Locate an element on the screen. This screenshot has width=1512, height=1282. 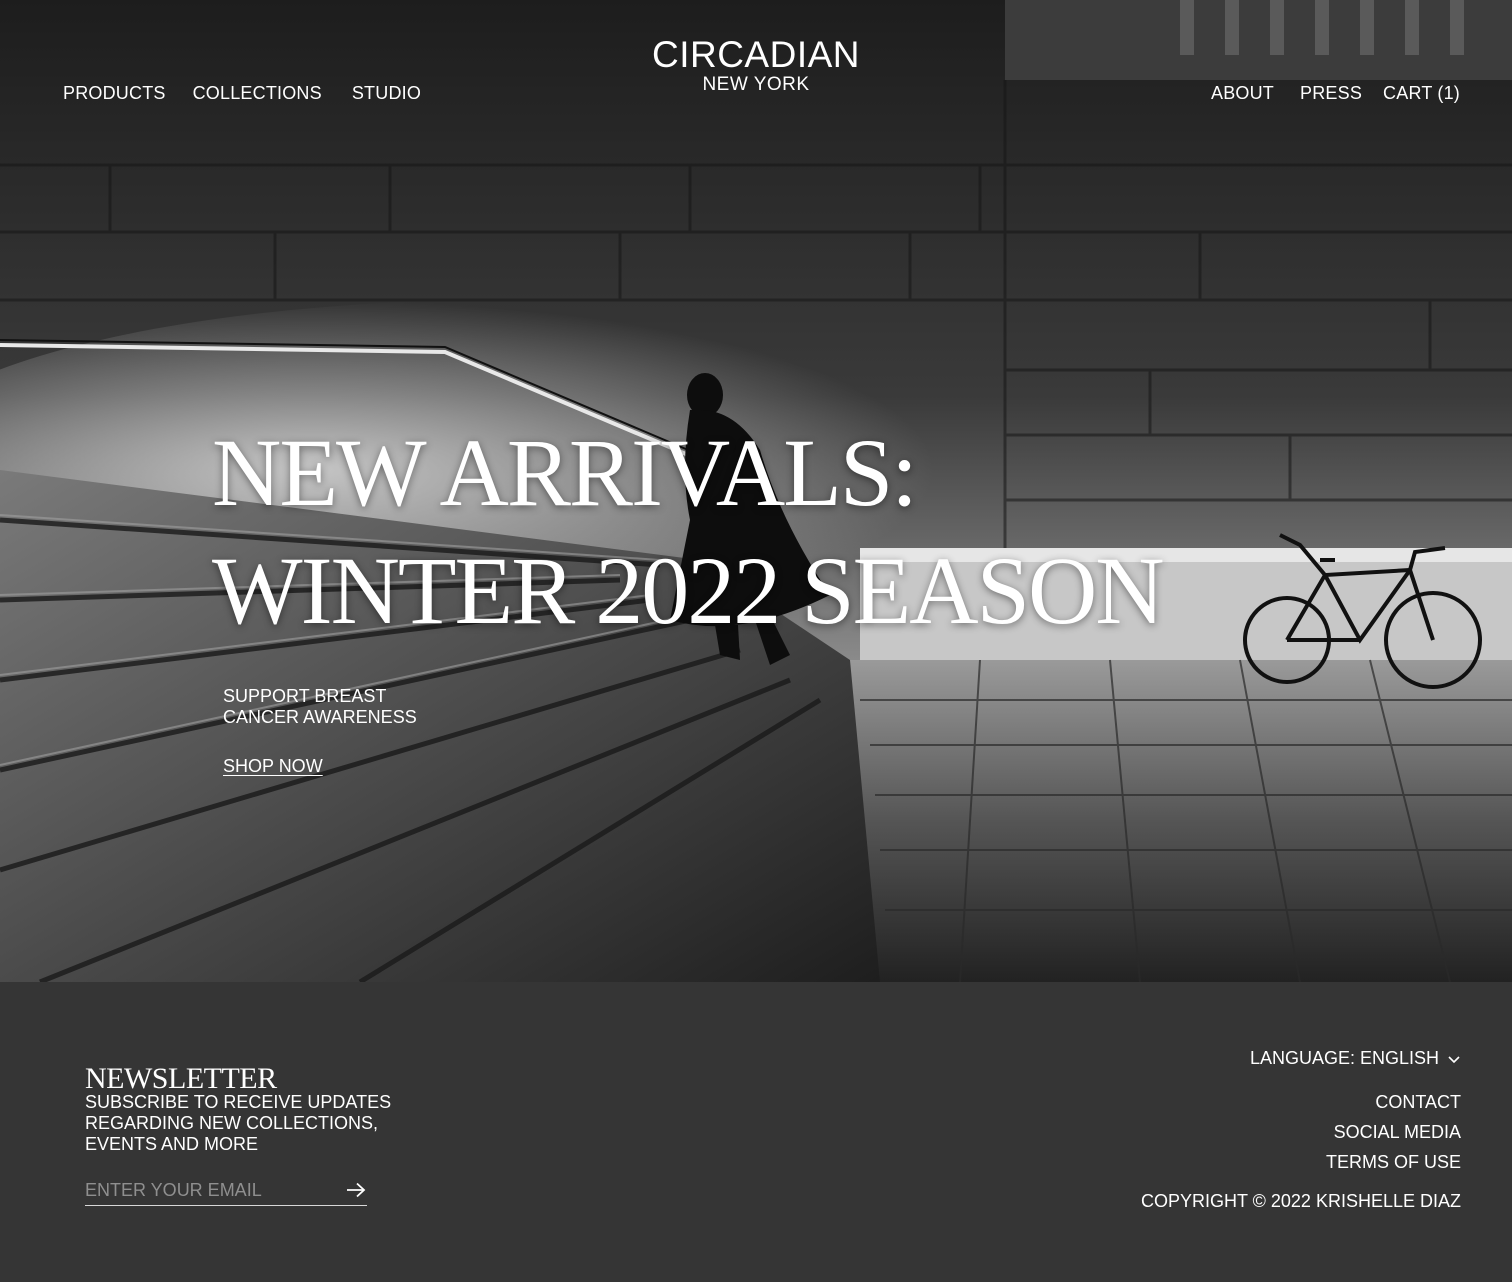
main-nav-right: ABOUT PRESS CART (1) is located at coordinates (1335, 93).